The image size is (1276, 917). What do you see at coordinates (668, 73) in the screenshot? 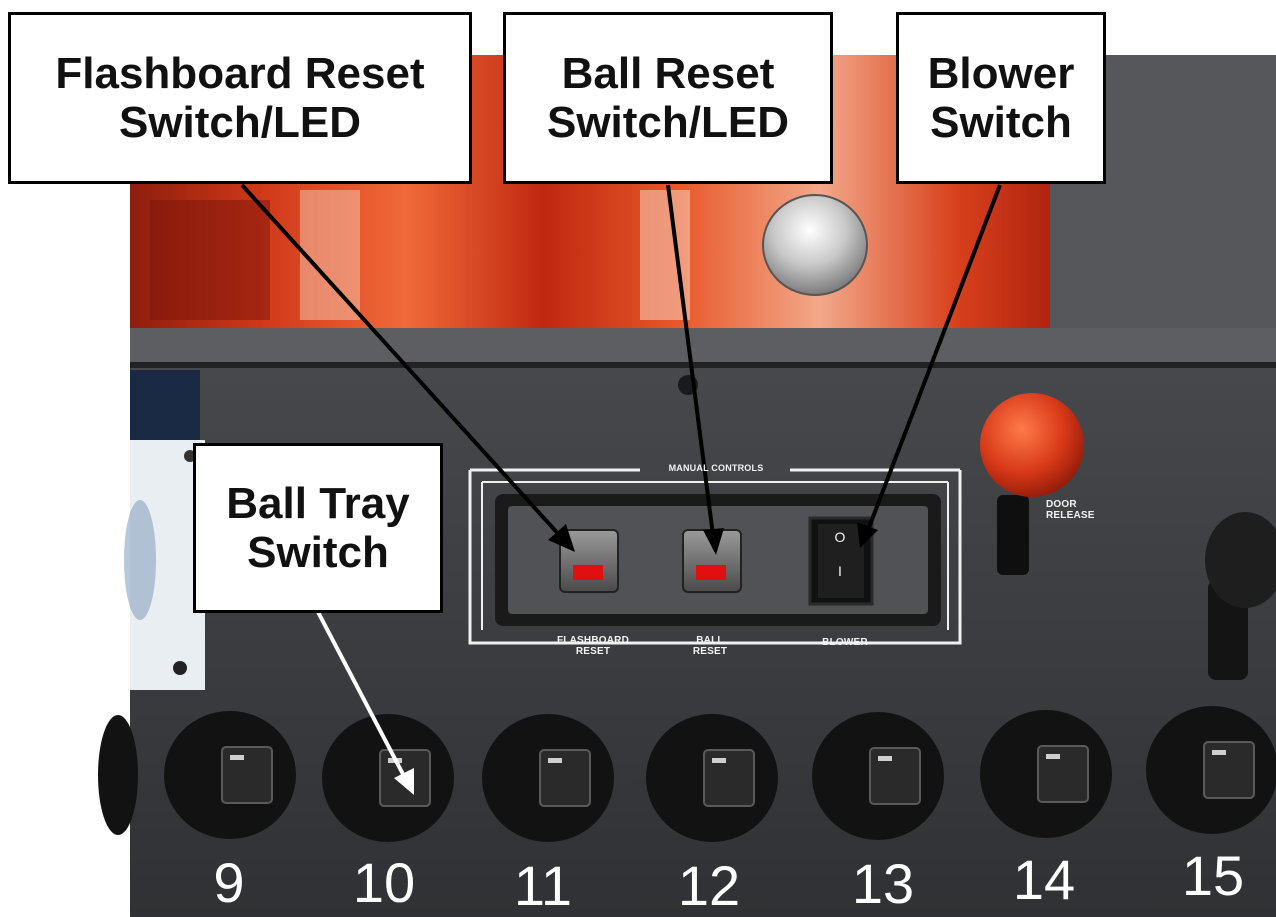
I see `callout-ball-reset-line1: Ball Reset` at bounding box center [668, 73].